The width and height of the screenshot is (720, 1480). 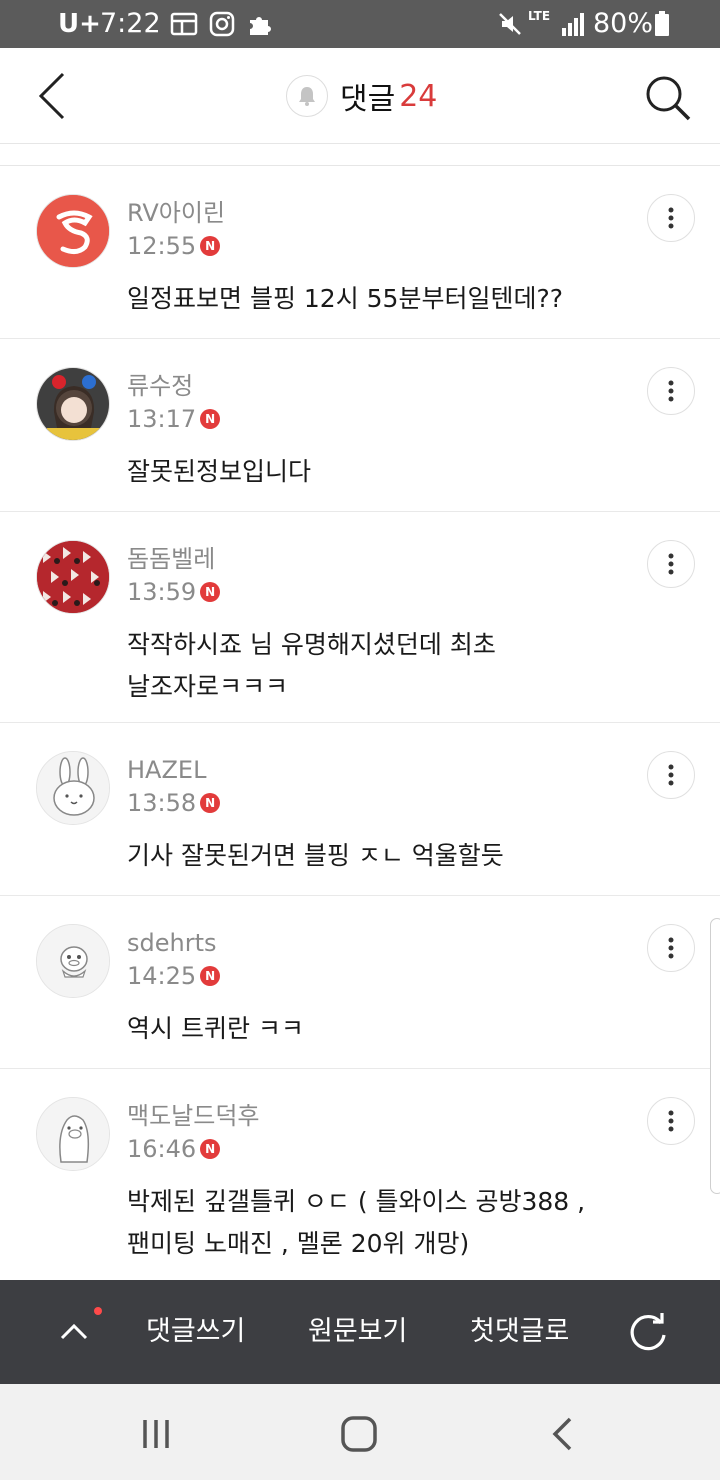 What do you see at coordinates (539, 16) in the screenshot?
I see `network-label: LTE` at bounding box center [539, 16].